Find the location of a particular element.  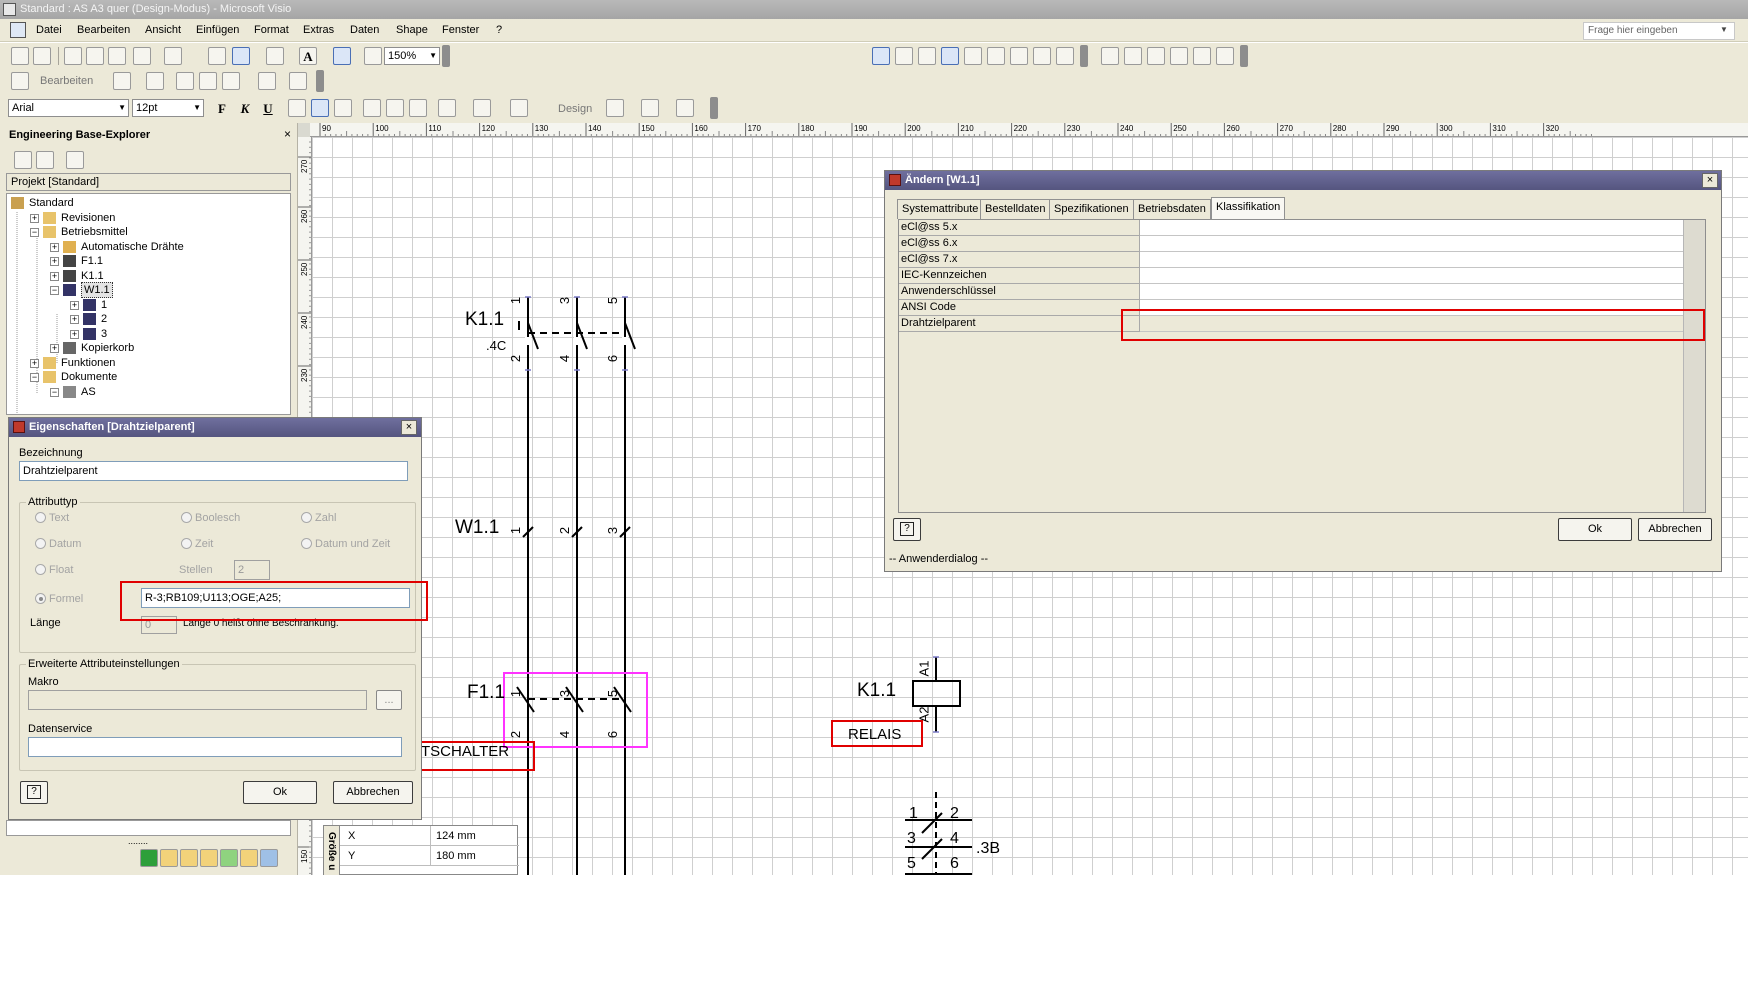

search-icon is located at coordinates (23, 160).